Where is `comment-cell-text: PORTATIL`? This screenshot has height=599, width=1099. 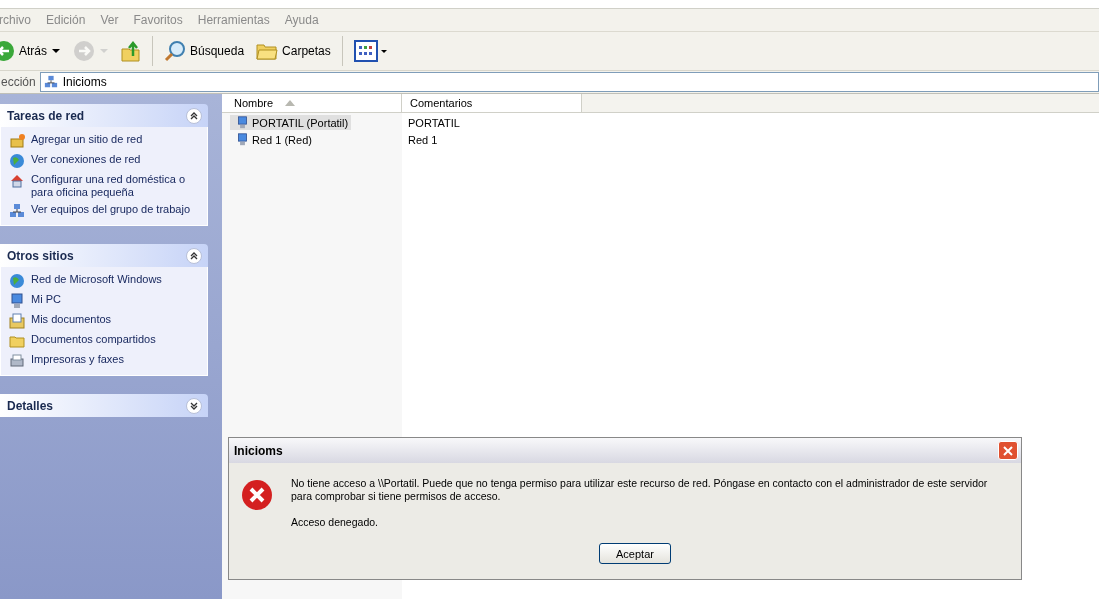
comment-cell-text: PORTATIL is located at coordinates (434, 122).